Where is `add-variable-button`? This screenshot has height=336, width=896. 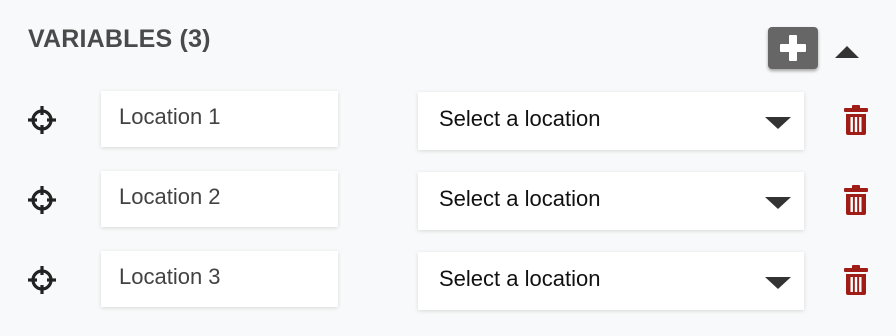 add-variable-button is located at coordinates (793, 48).